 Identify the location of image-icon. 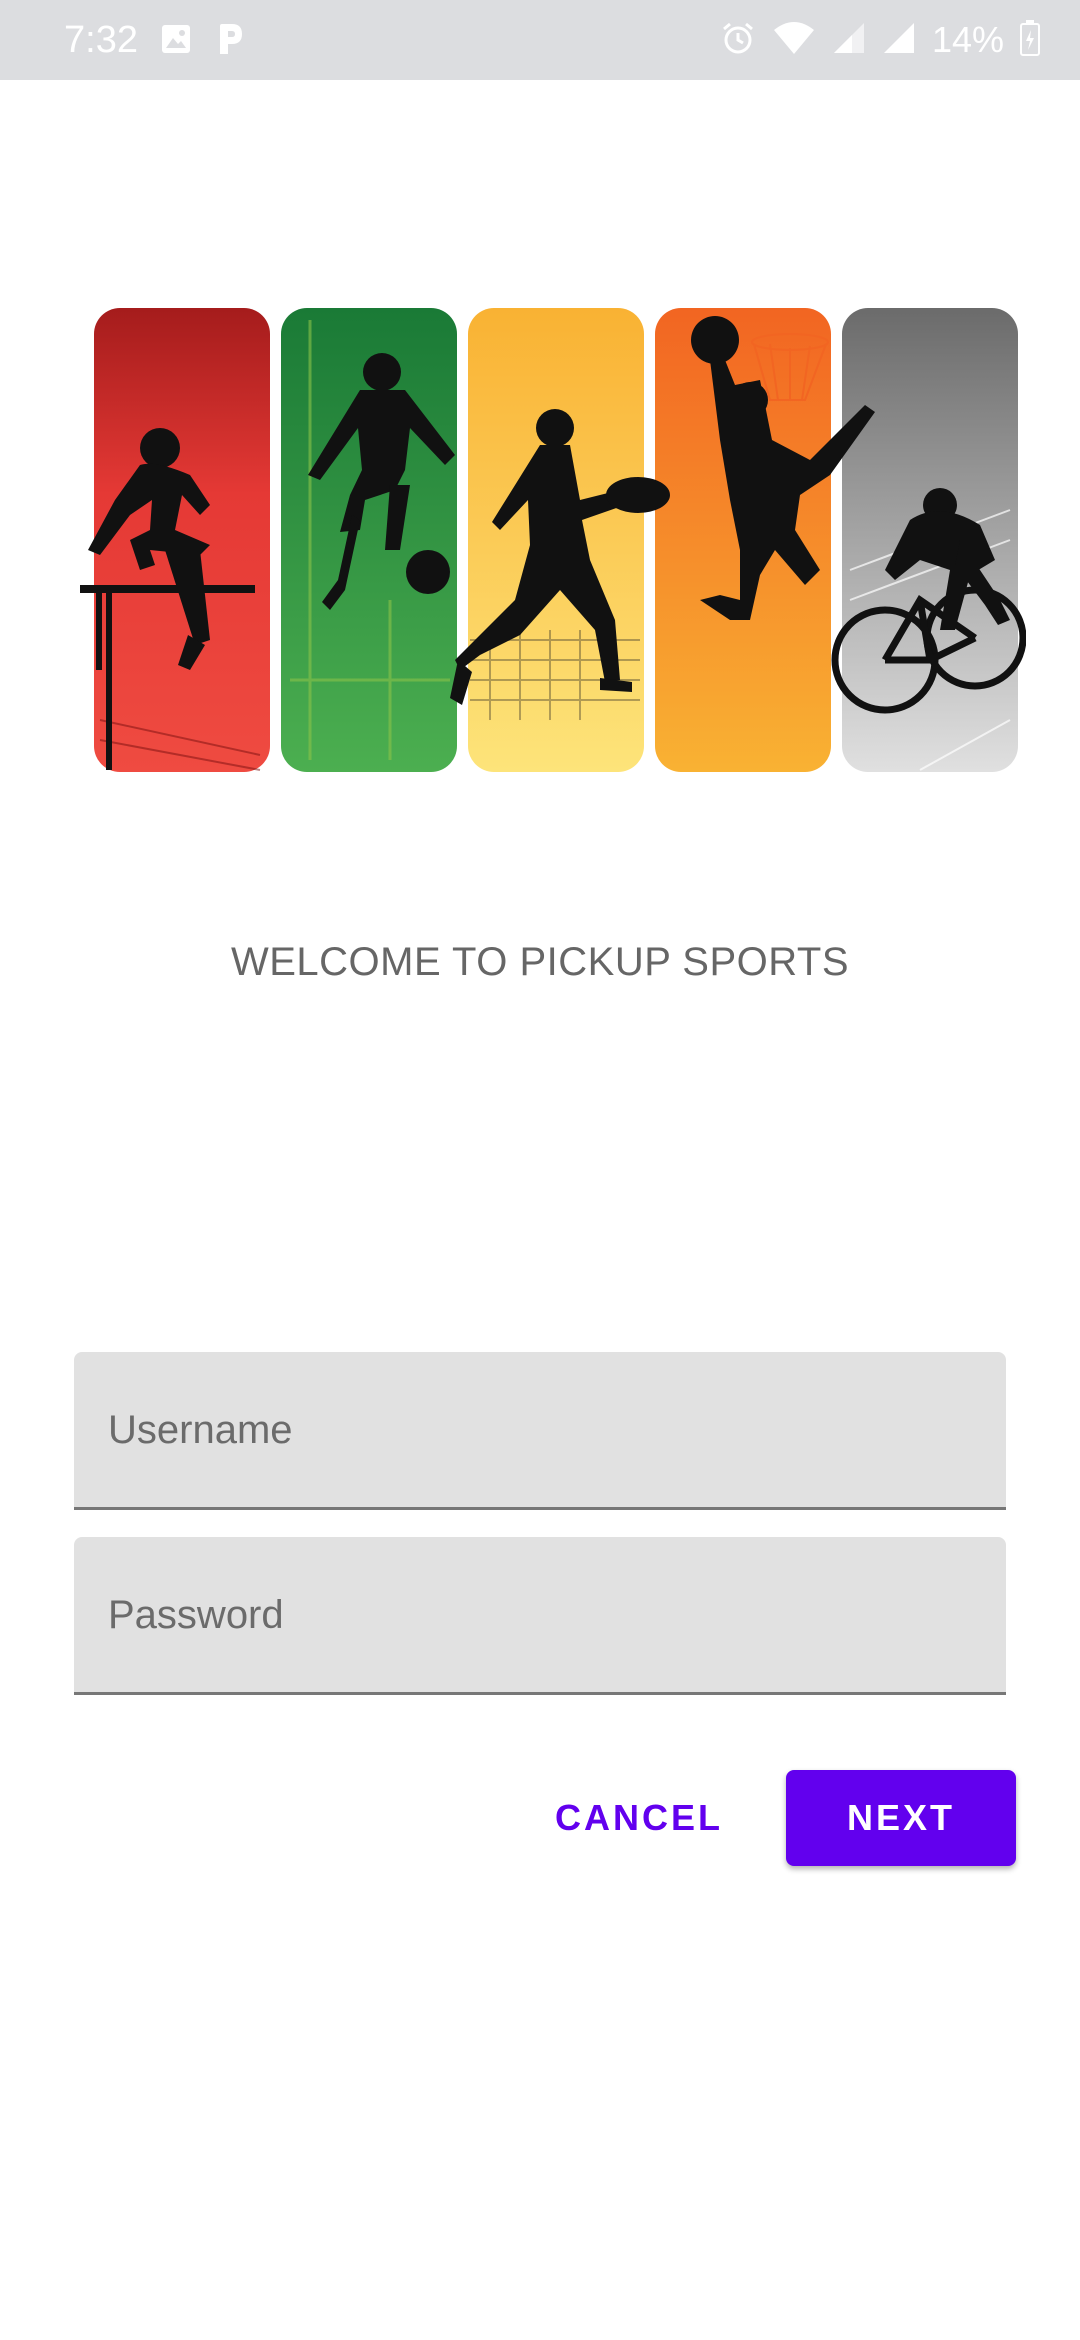
(176, 41).